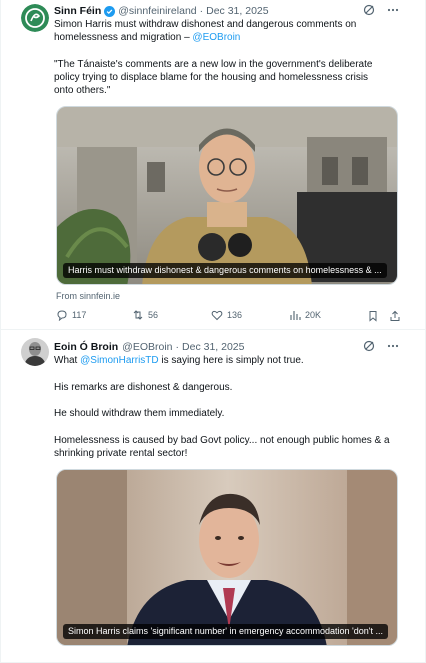 This screenshot has width=426, height=663. I want to click on tweet-line: His remarks are dishonest & dangerous., so click(143, 387).